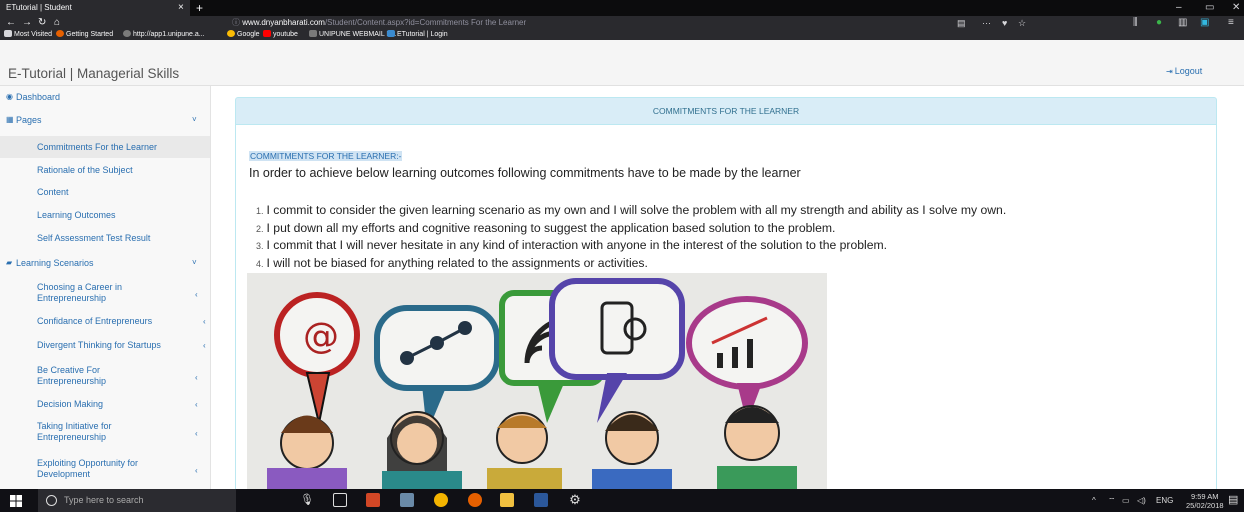 The width and height of the screenshot is (1244, 512). Describe the element at coordinates (1112, 500) in the screenshot. I see `network-icon: ⌔` at that location.